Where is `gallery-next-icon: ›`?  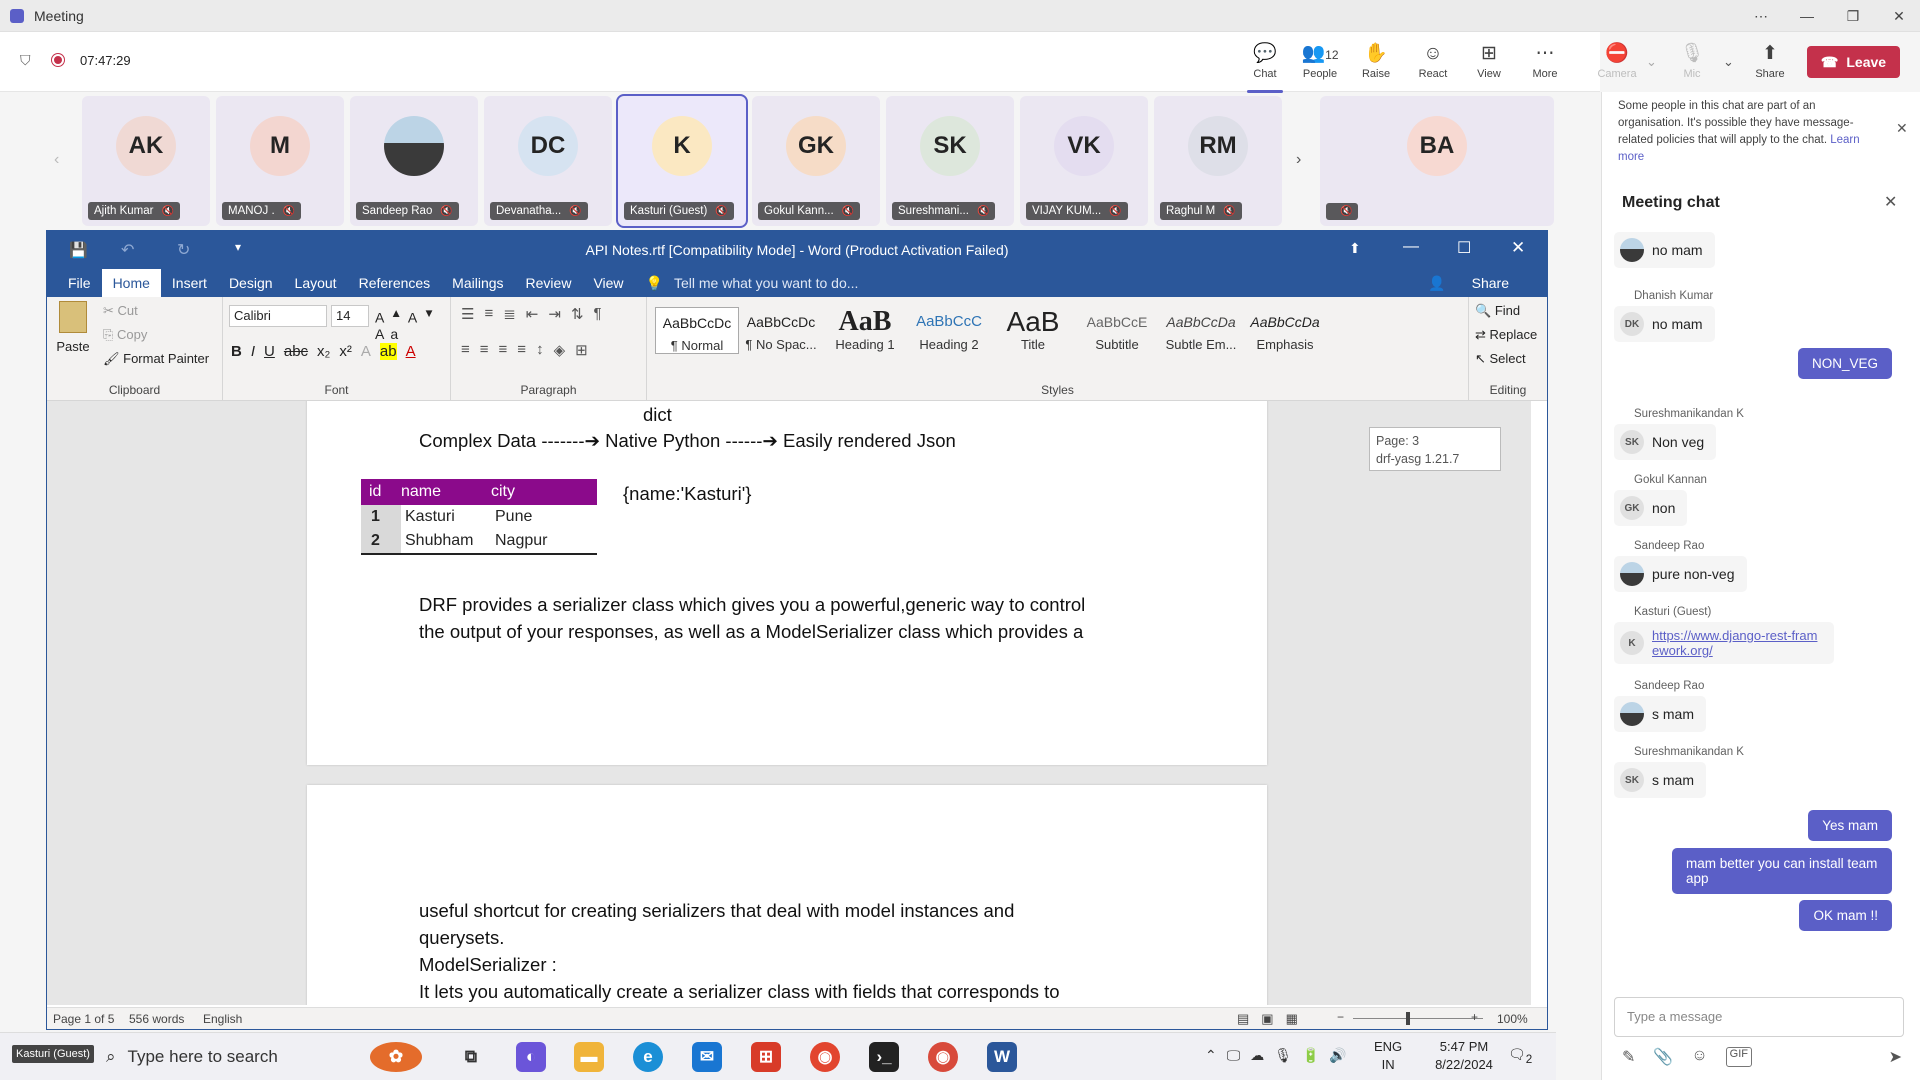
gallery-next-icon: › is located at coordinates (1298, 160).